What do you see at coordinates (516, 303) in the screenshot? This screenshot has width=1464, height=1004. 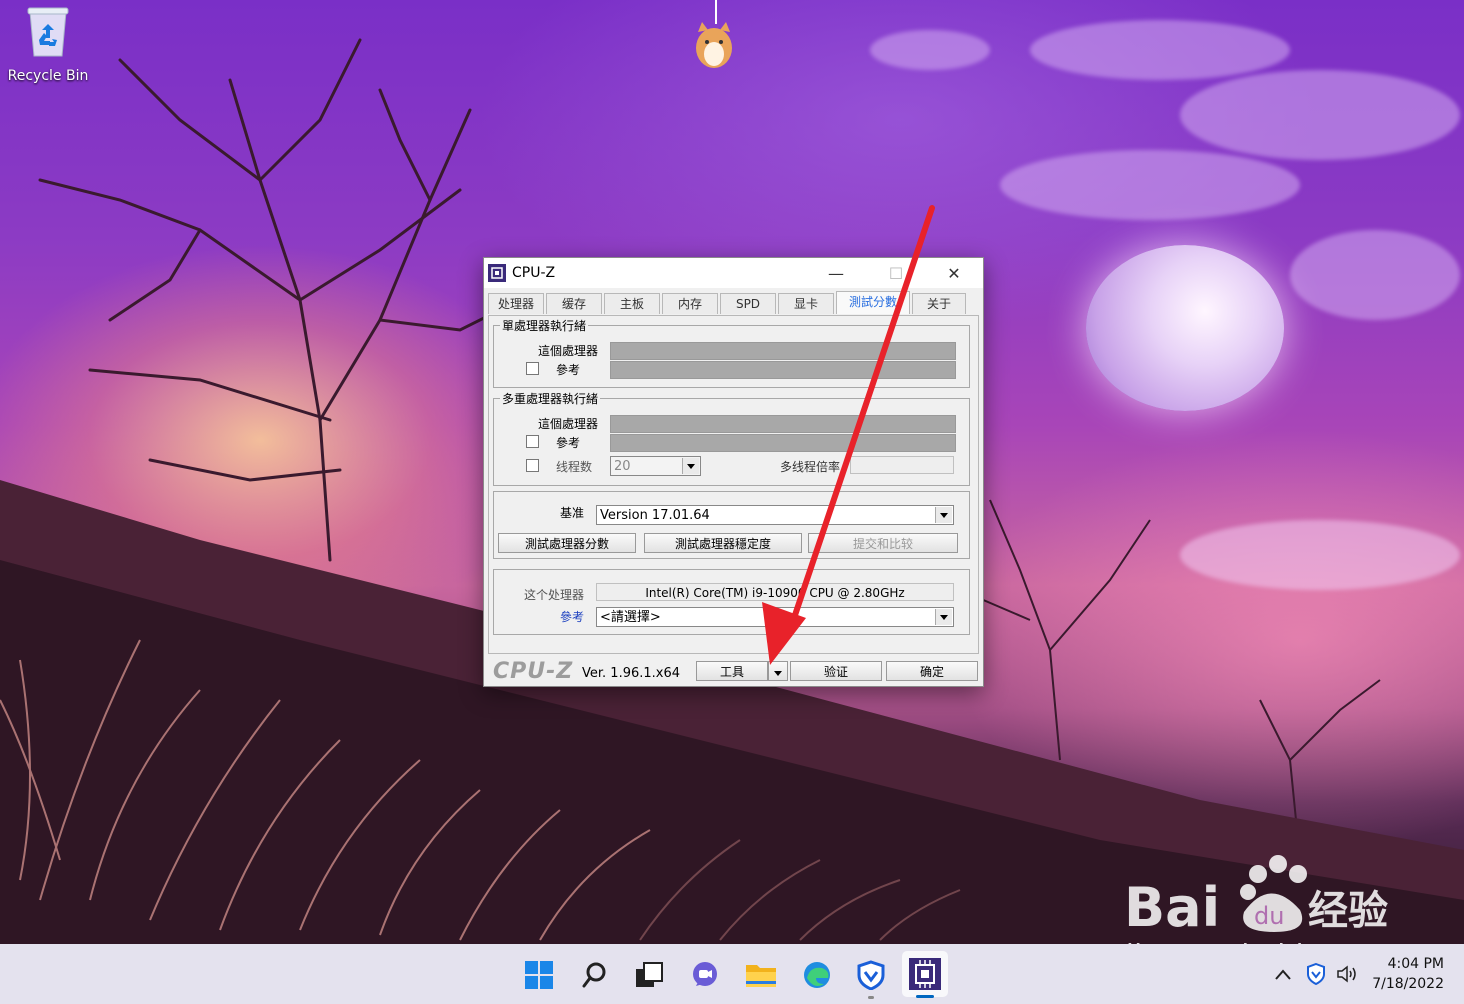 I see `tab-processor: 处理器` at bounding box center [516, 303].